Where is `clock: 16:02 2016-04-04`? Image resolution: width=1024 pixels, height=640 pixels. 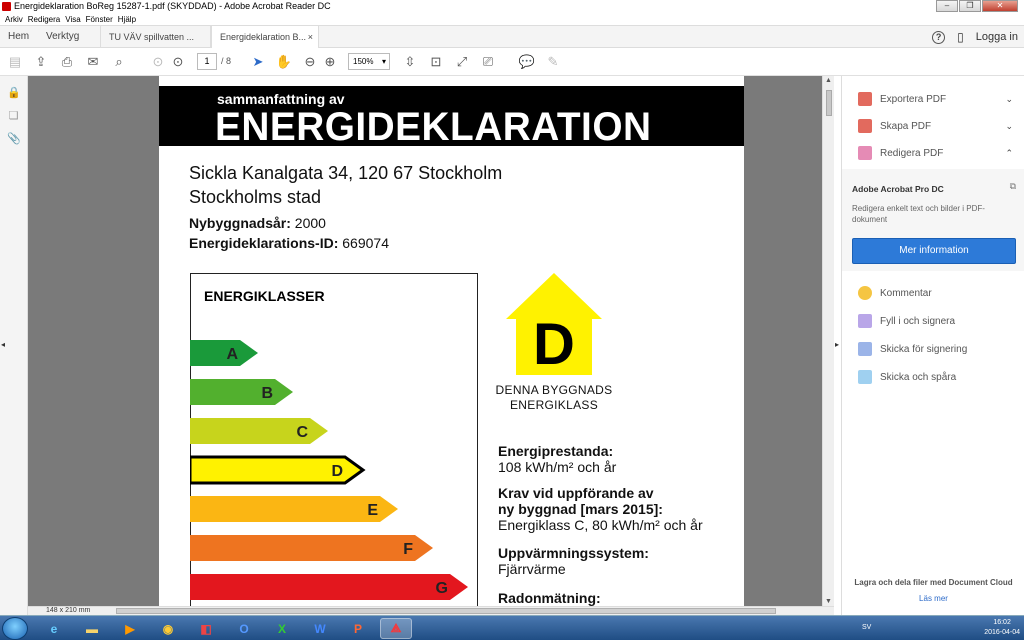 clock: 16:02 2016-04-04 is located at coordinates (1002, 628).